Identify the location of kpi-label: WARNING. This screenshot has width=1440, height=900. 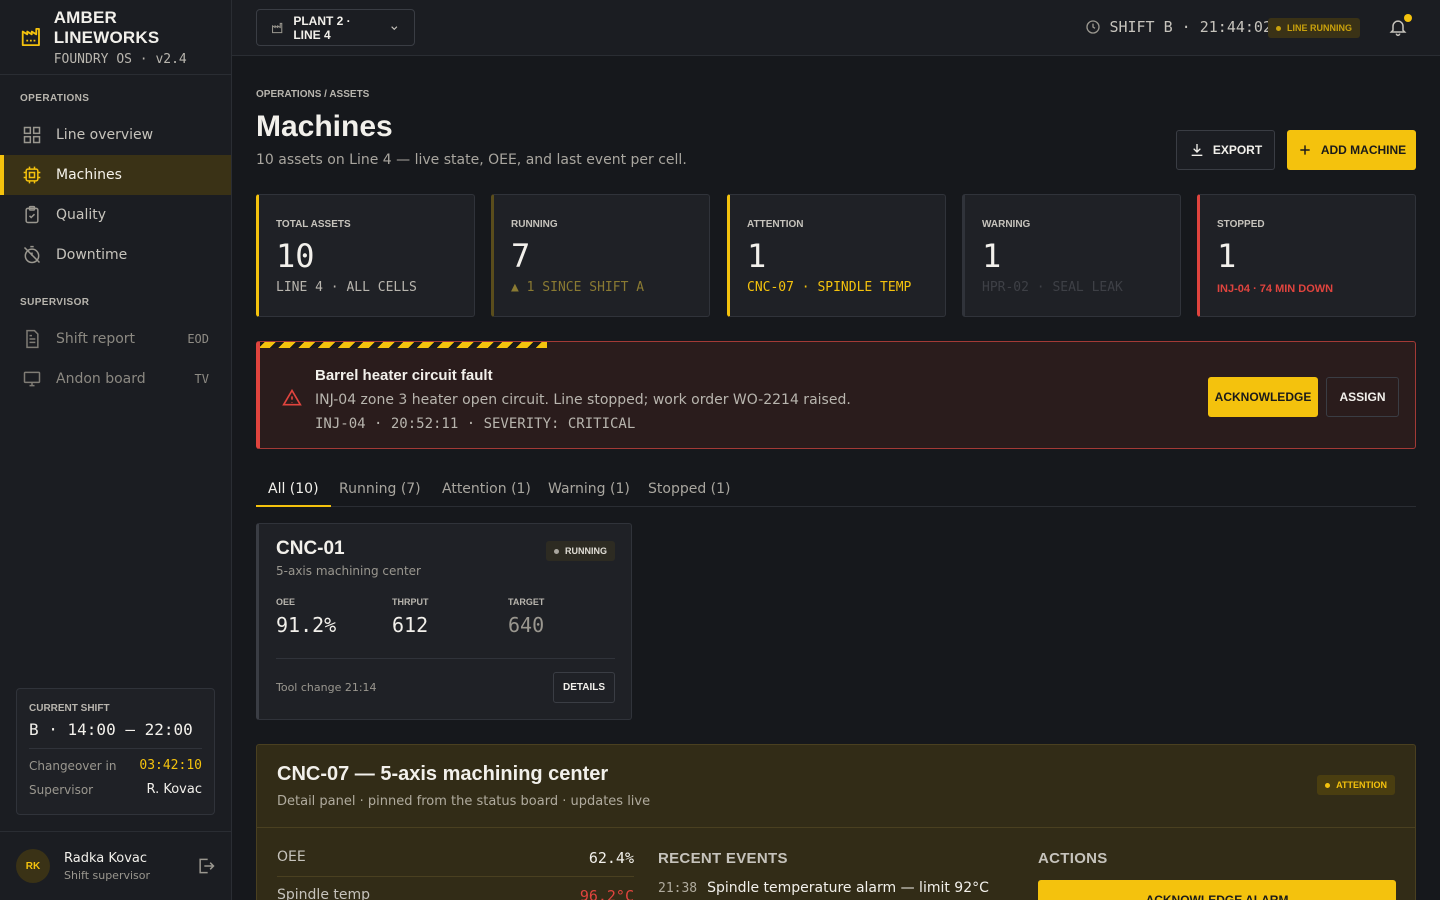
(1006, 224).